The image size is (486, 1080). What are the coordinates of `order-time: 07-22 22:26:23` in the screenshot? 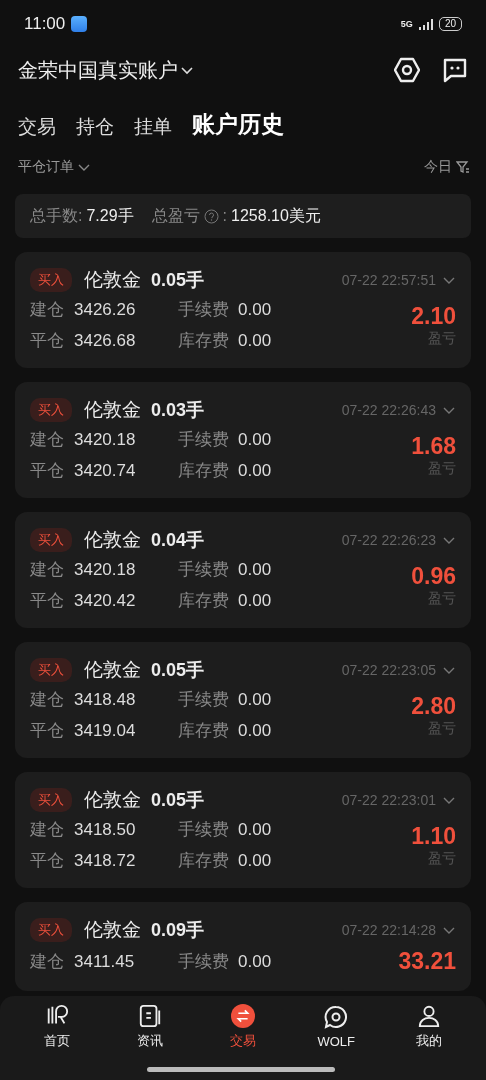 It's located at (388, 540).